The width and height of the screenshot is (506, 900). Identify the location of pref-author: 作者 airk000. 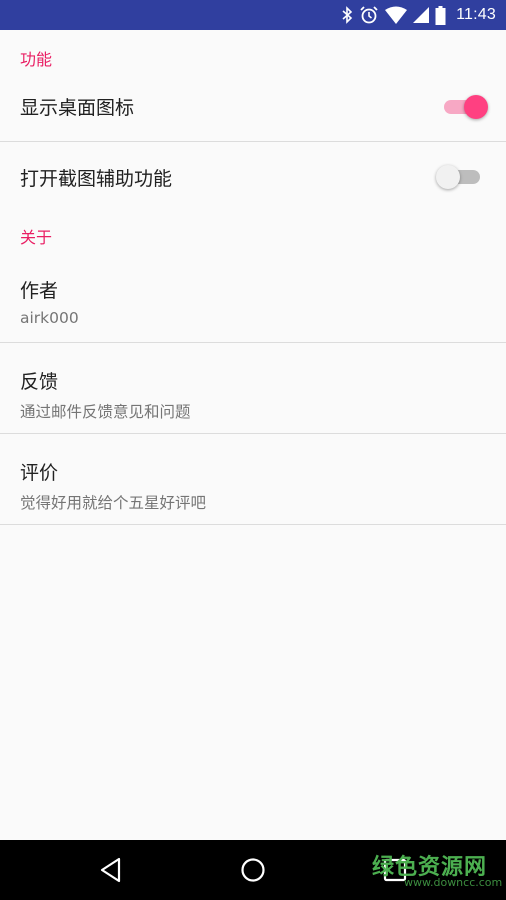
(253, 297).